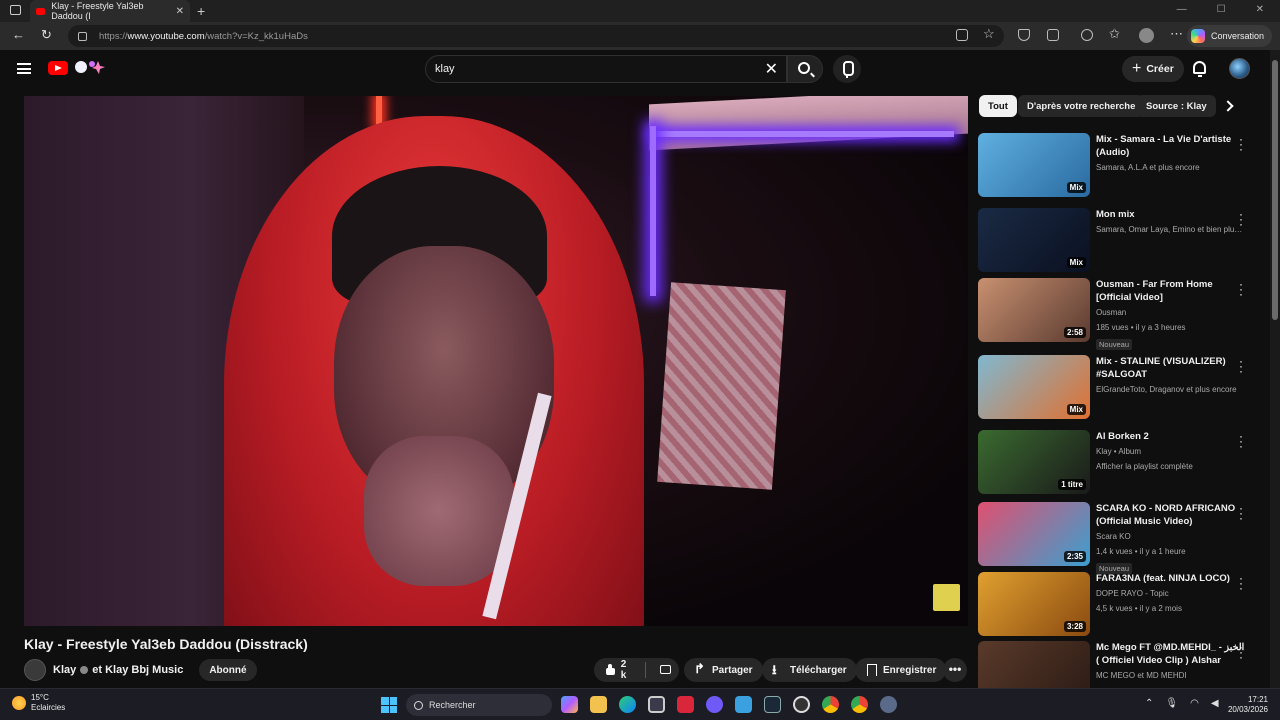  What do you see at coordinates (24, 68) in the screenshot?
I see `menu-icon` at bounding box center [24, 68].